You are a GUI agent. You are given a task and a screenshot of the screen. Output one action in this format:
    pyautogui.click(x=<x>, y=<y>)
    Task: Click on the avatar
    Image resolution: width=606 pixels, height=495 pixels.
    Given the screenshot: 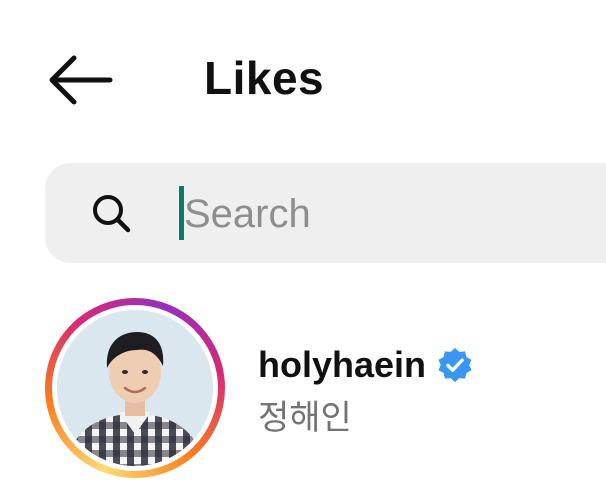 What is the action you would take?
    pyautogui.click(x=135, y=388)
    